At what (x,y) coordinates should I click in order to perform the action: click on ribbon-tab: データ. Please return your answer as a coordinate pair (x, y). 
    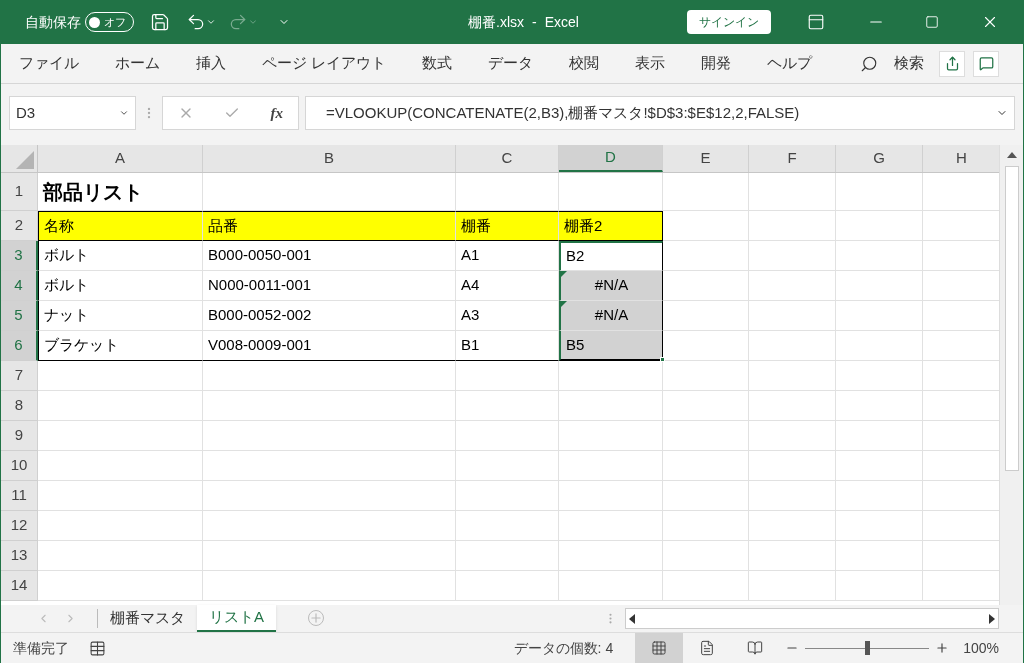
    Looking at the image, I should click on (511, 63).